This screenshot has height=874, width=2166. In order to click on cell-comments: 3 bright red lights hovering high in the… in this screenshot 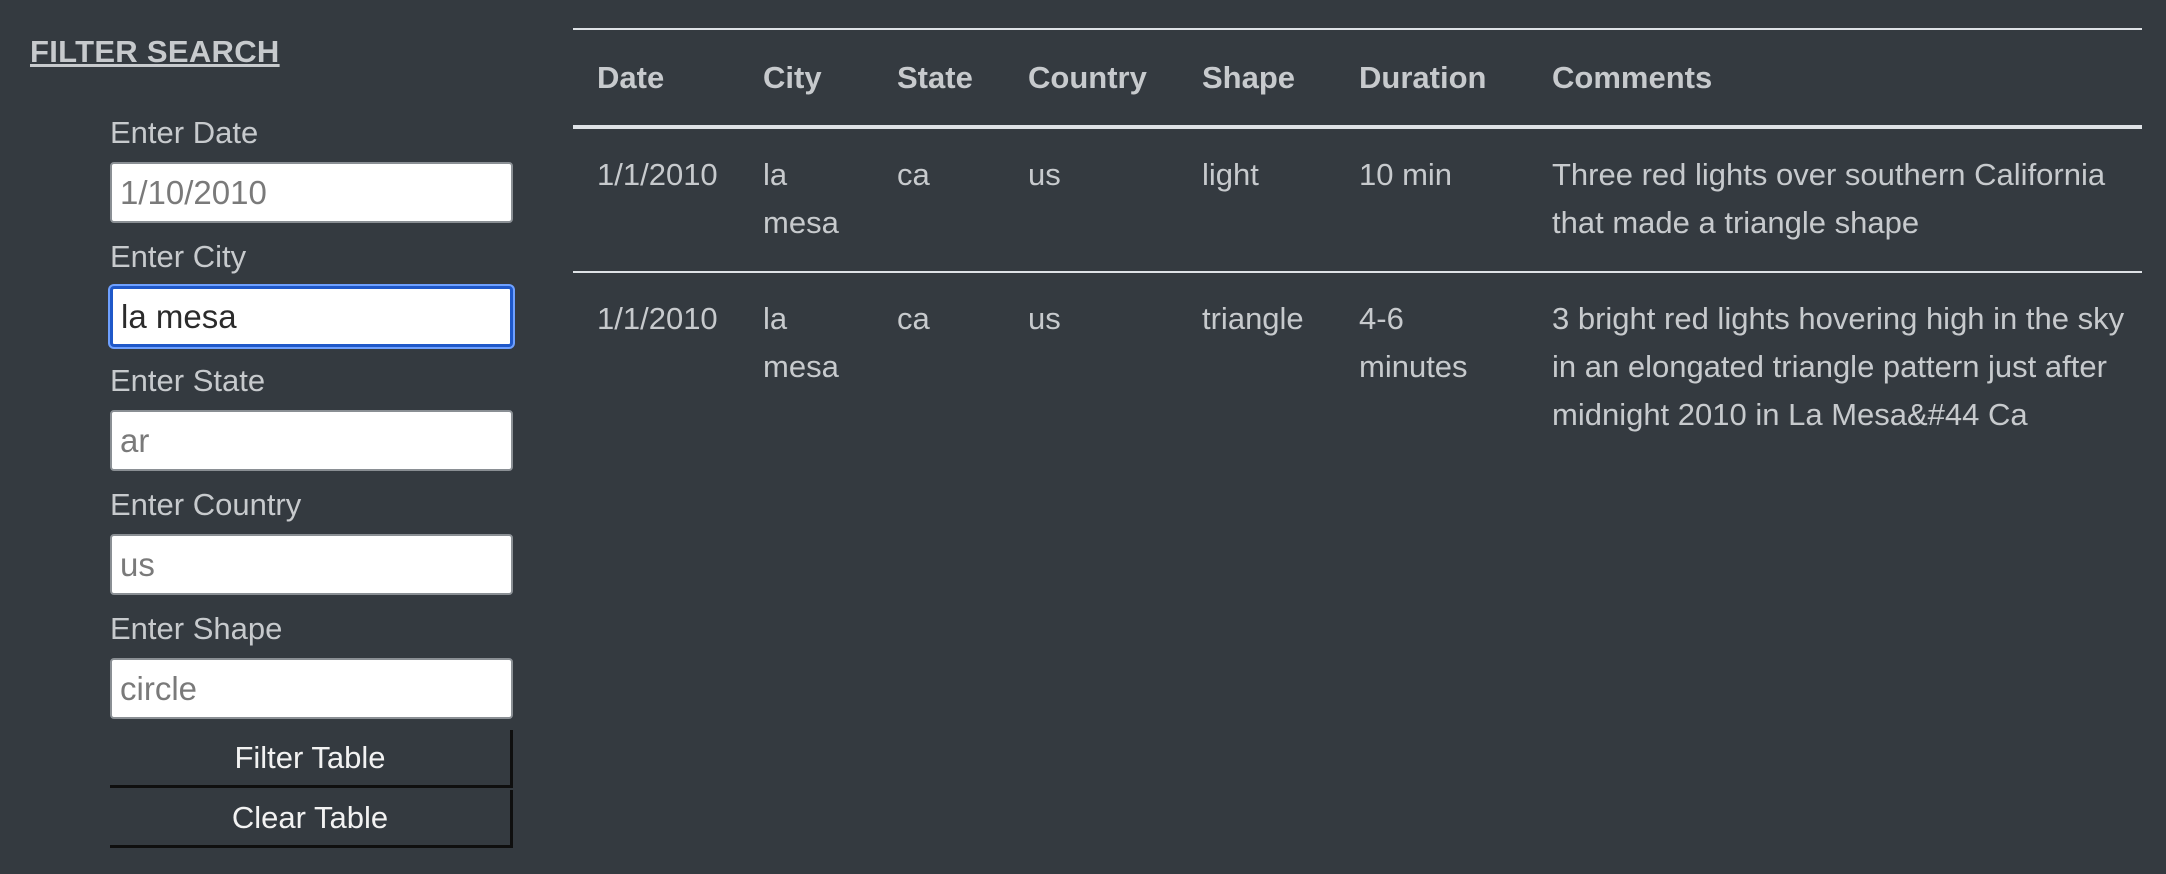, I will do `click(1838, 366)`.